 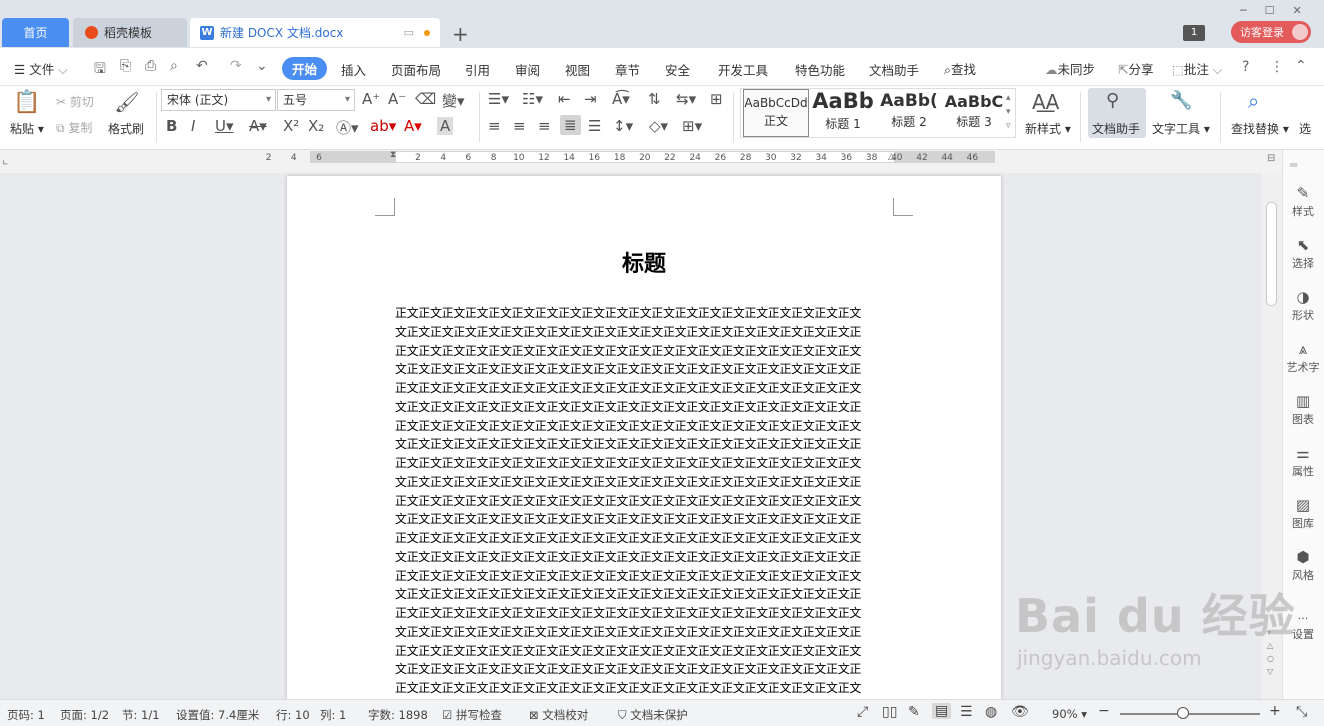 What do you see at coordinates (413, 126) in the screenshot?
I see `font-color-icon: A▾` at bounding box center [413, 126].